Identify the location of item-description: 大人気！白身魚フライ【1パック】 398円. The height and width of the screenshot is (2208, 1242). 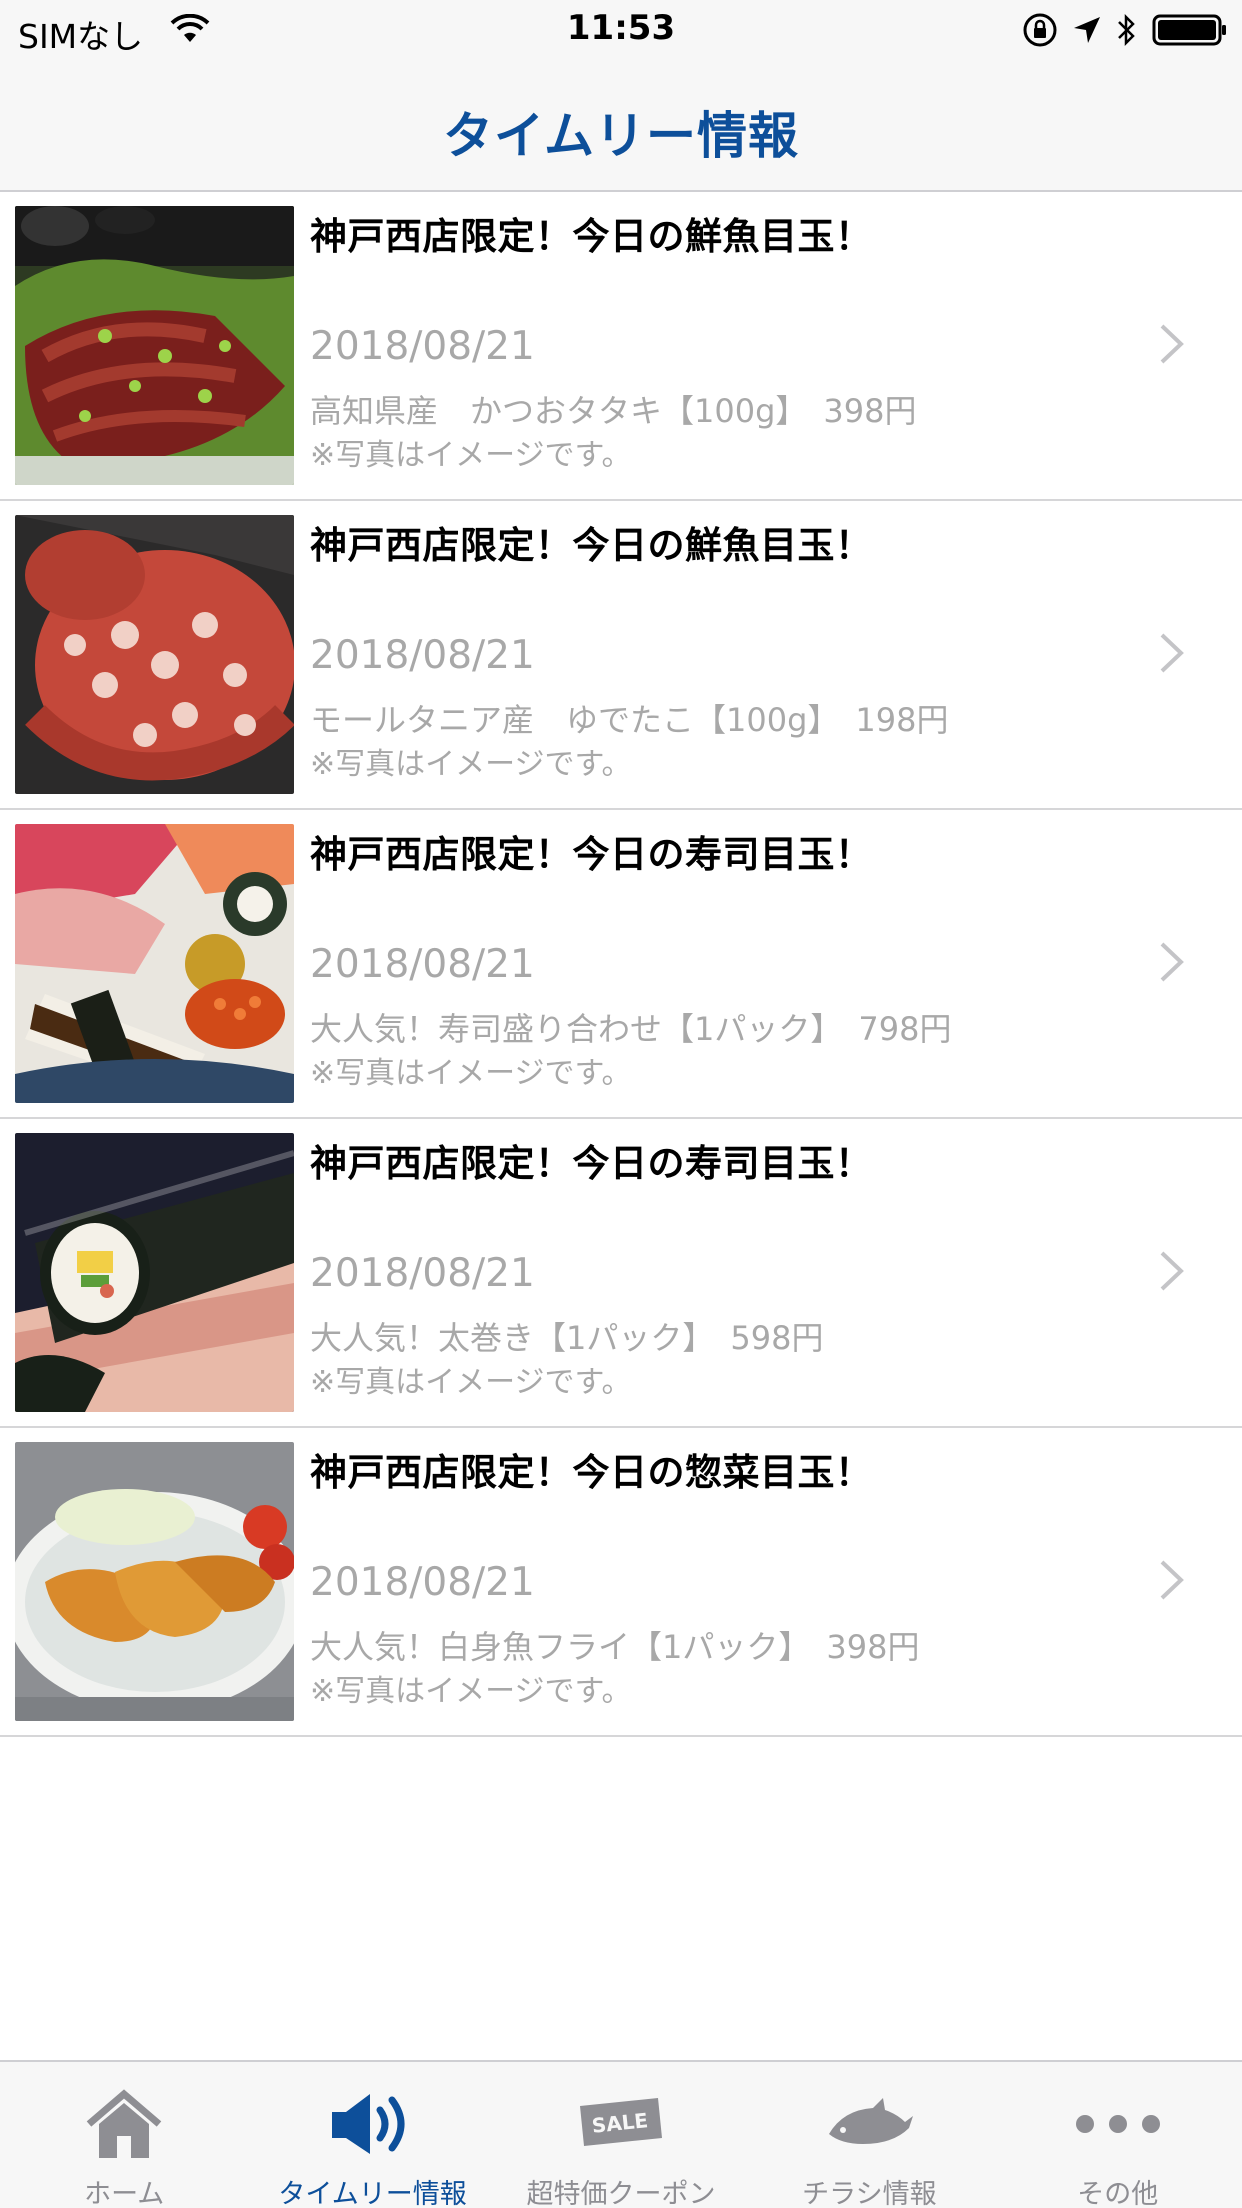
(615, 1647).